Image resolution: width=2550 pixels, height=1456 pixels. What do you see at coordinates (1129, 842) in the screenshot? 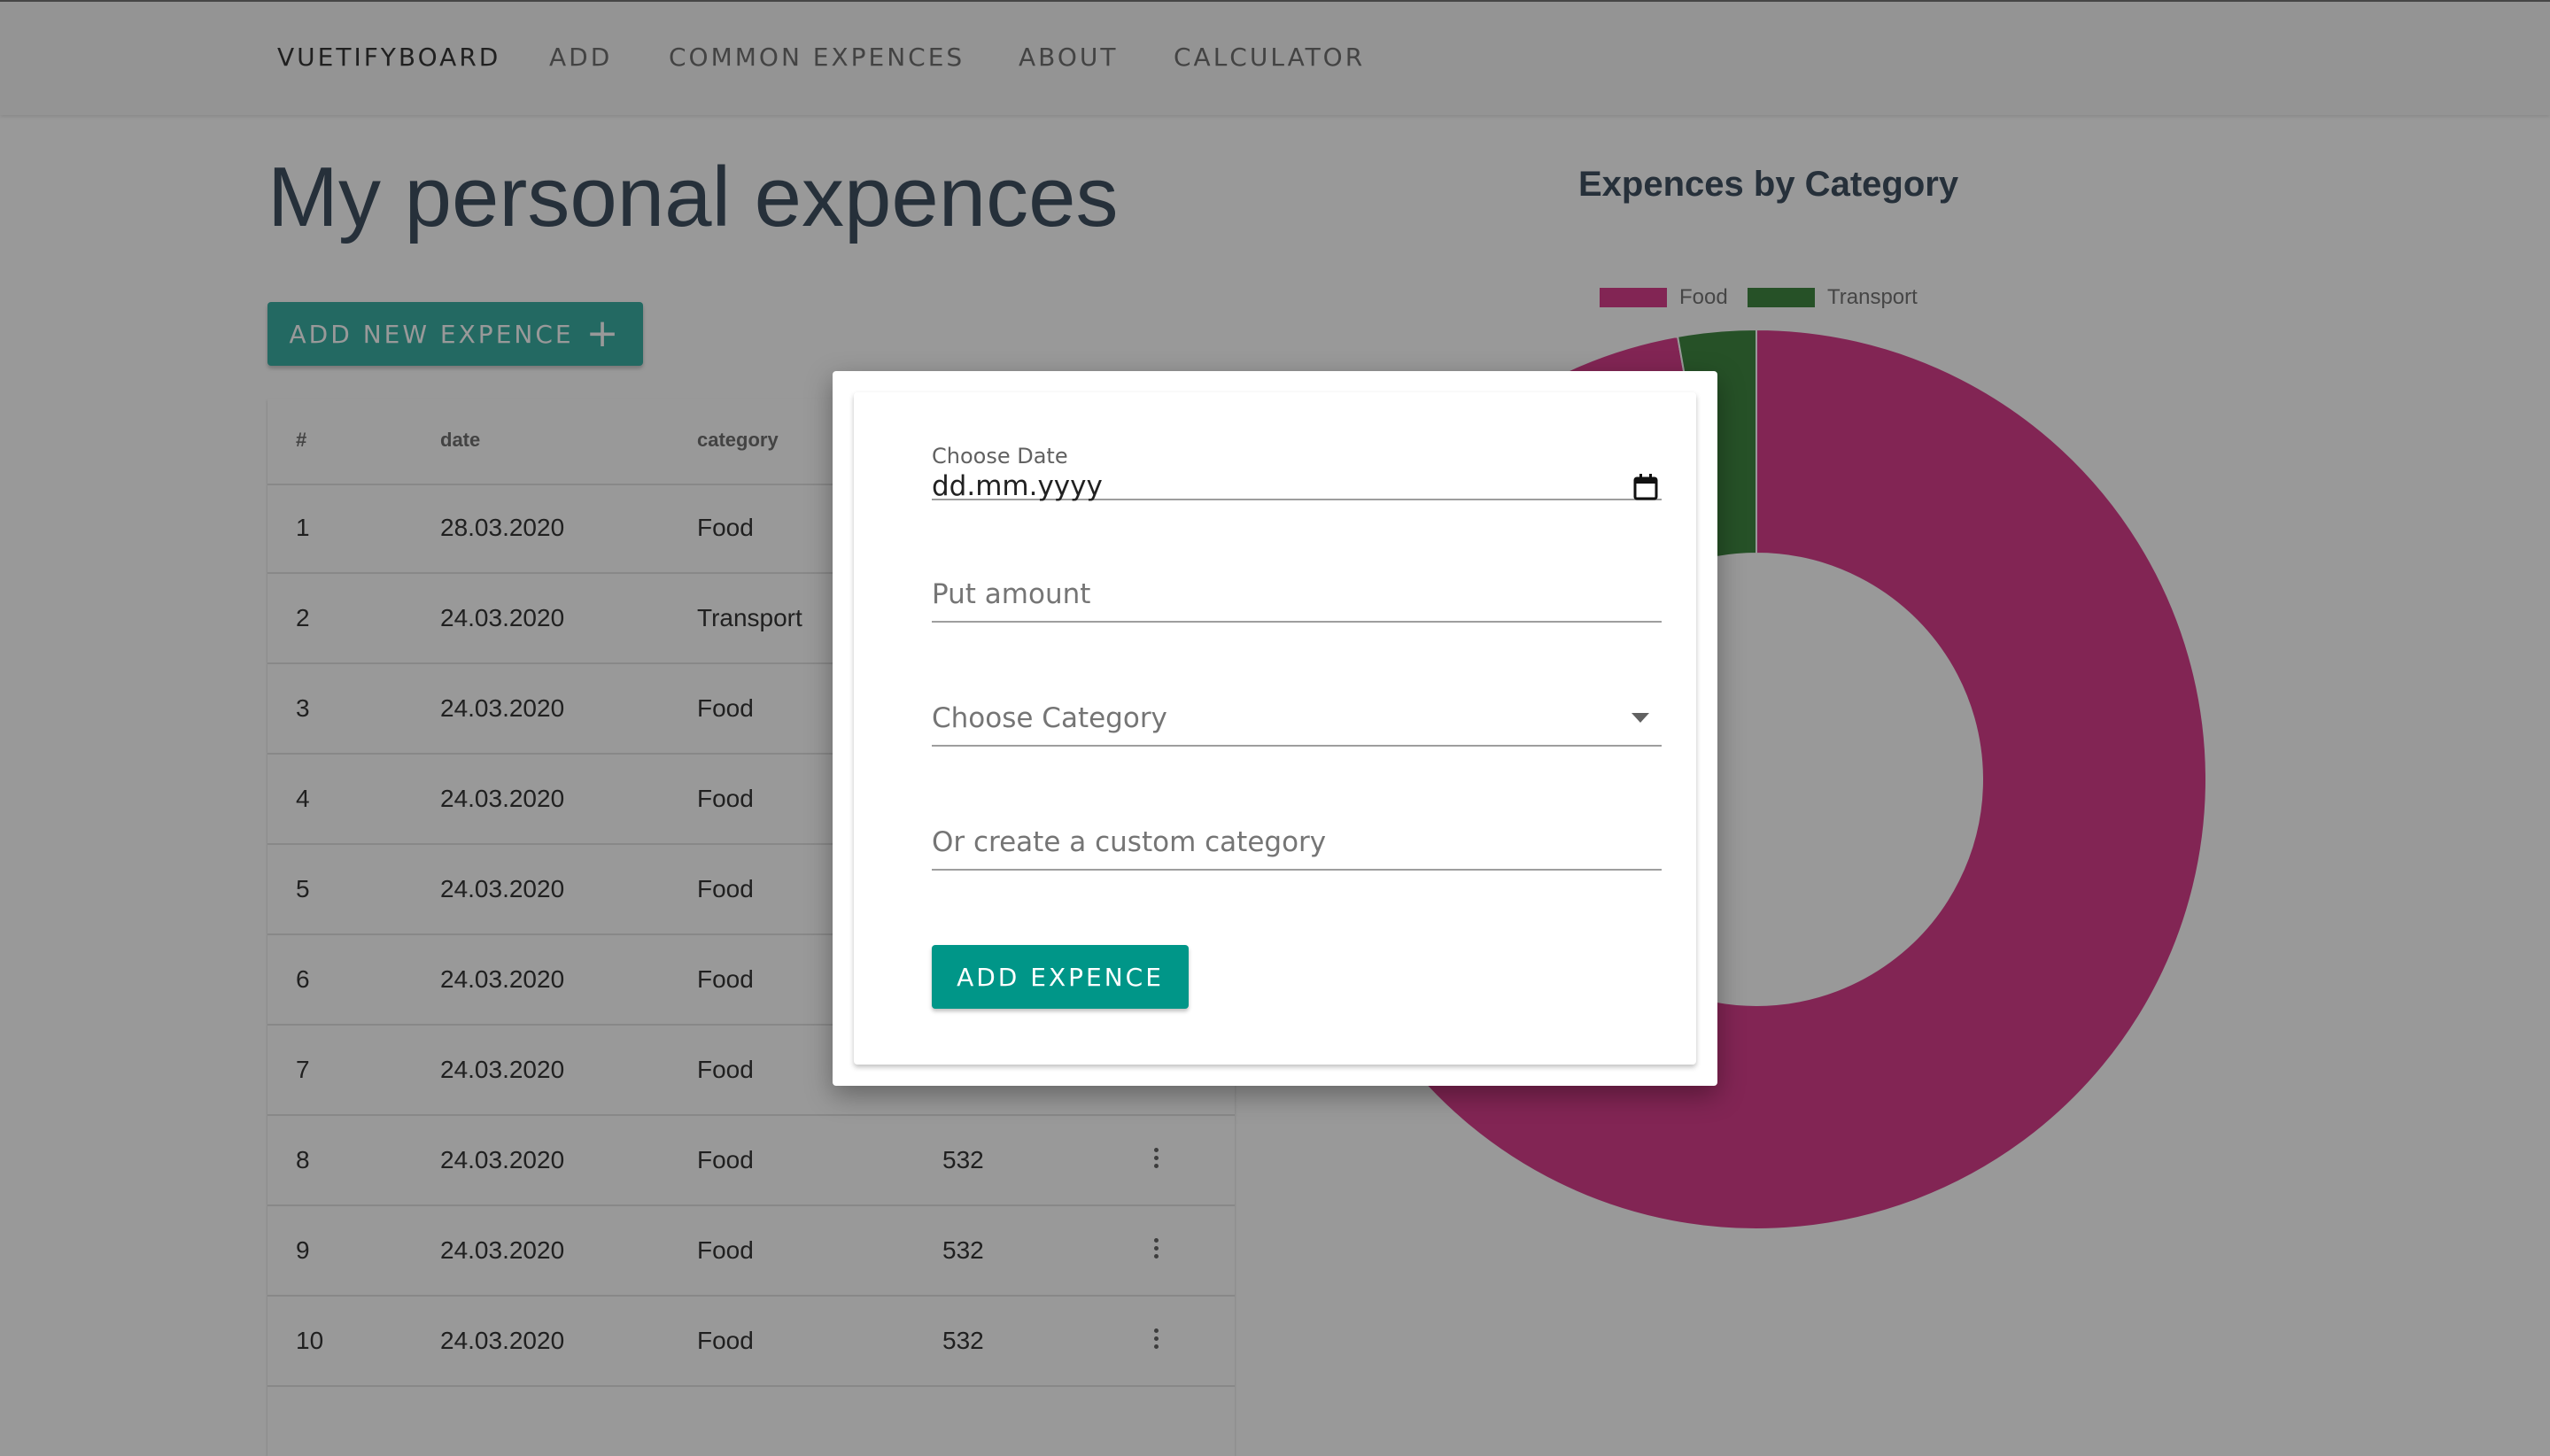
I see `custom-category-placeholder: Or create a custom category` at bounding box center [1129, 842].